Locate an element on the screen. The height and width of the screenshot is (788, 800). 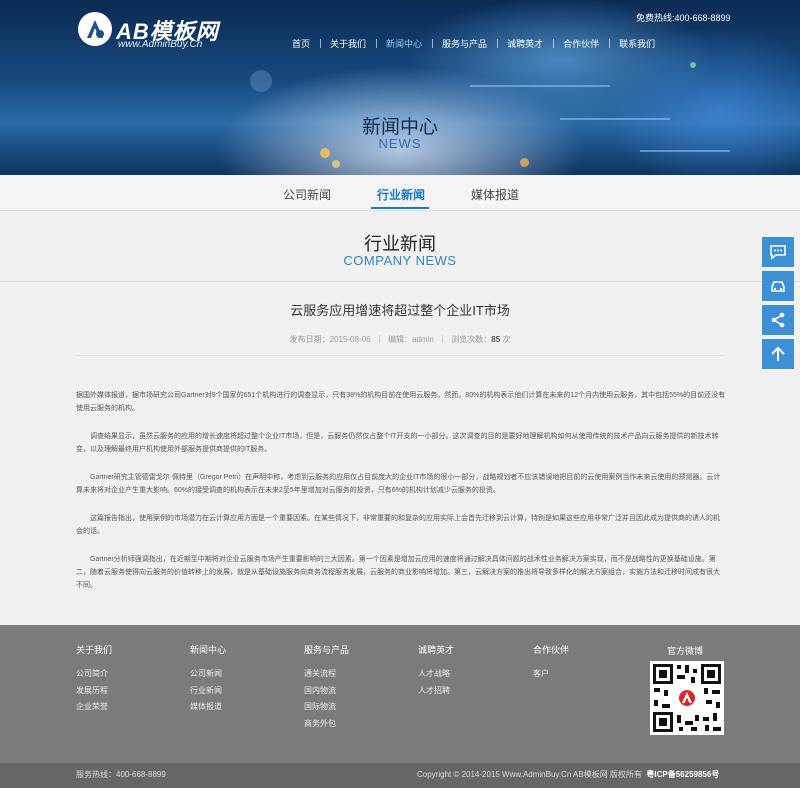
editor-label: 编辑： is located at coordinates (399, 339).